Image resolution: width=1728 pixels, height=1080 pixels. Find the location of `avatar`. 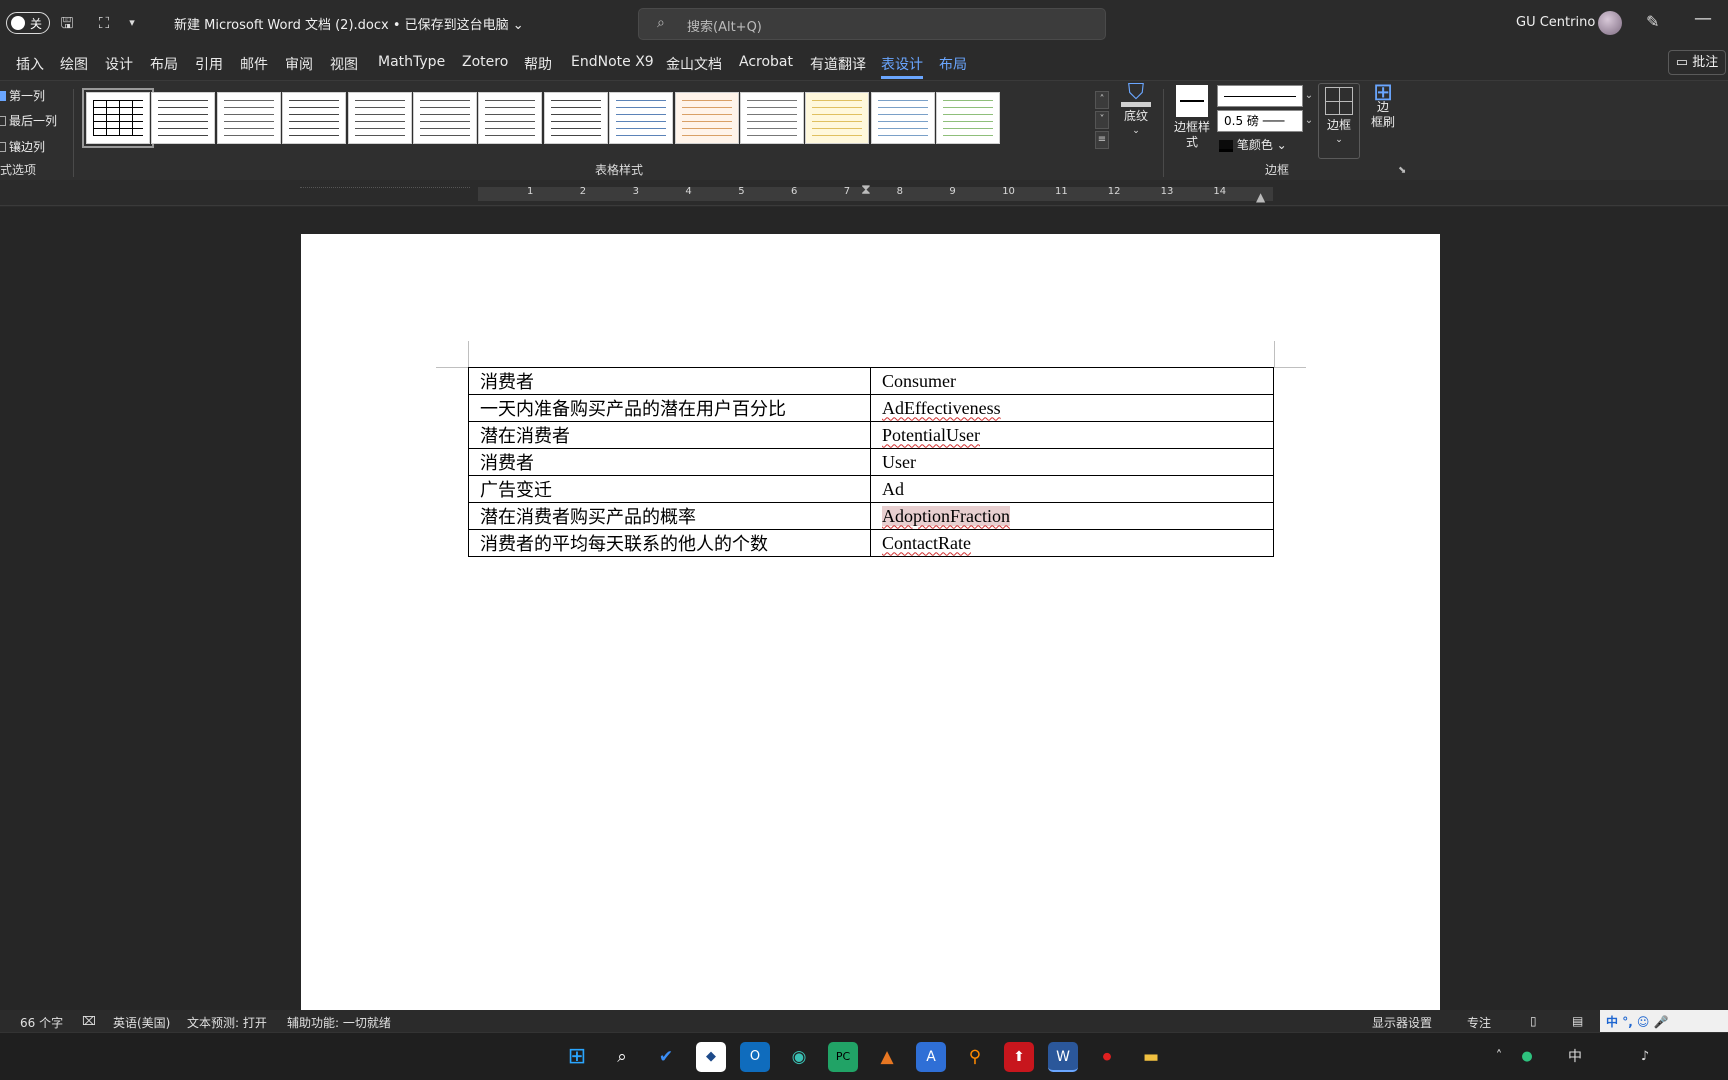

avatar is located at coordinates (1610, 23).